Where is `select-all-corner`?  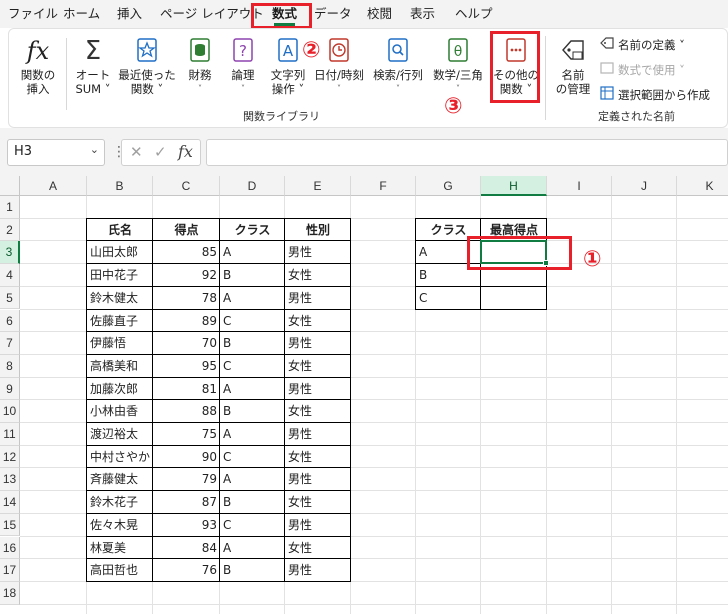
select-all-corner is located at coordinates (10, 186).